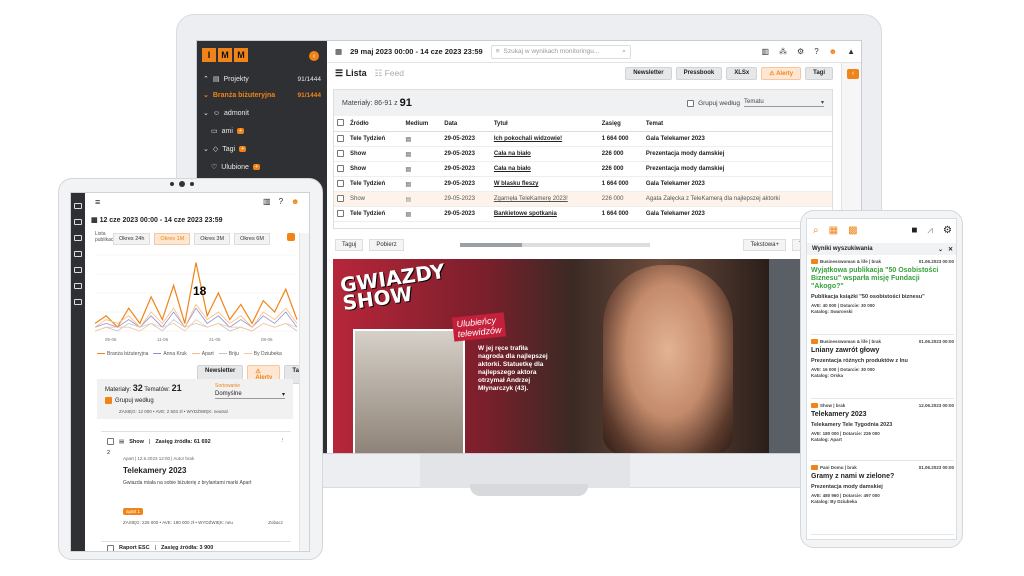 This screenshot has width=1024, height=576. Describe the element at coordinates (252, 239) in the screenshot. I see `period-tab: Okres 6M` at that location.